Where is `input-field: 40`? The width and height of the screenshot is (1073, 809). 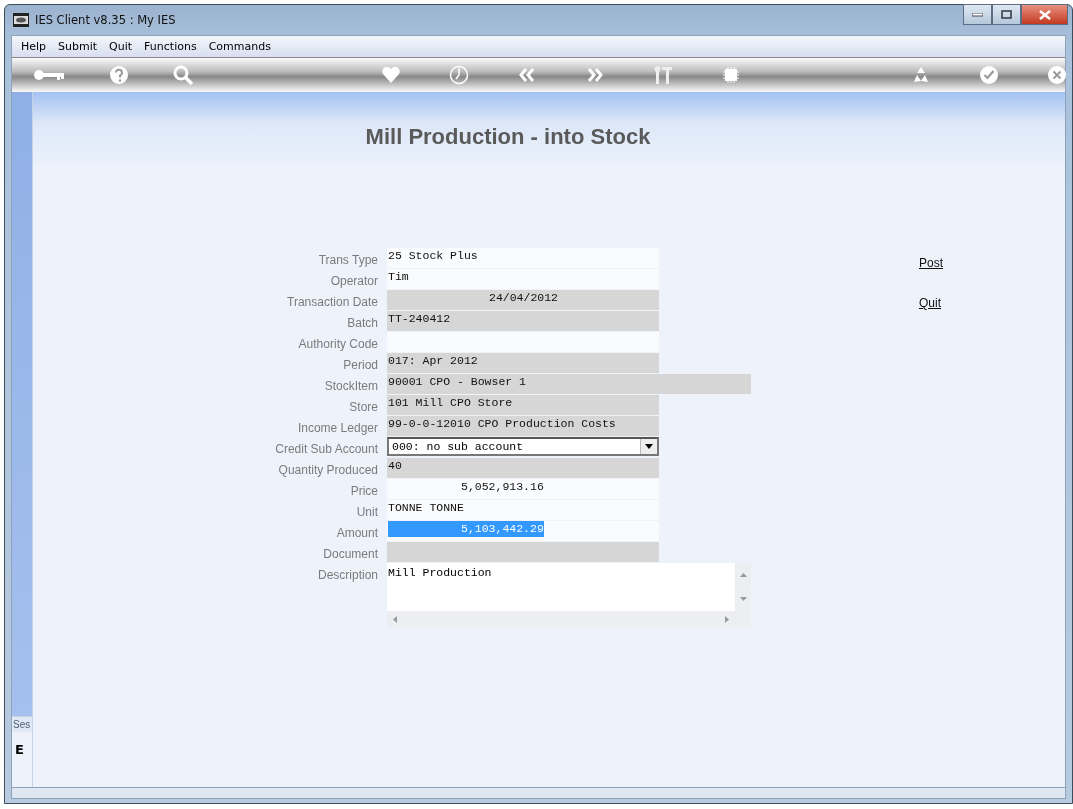 input-field: 40 is located at coordinates (523, 468).